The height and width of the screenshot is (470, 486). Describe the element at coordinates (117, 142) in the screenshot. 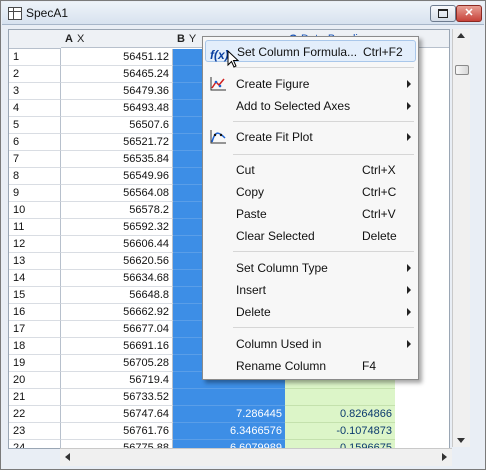

I see `cell-a: 56521.72` at that location.